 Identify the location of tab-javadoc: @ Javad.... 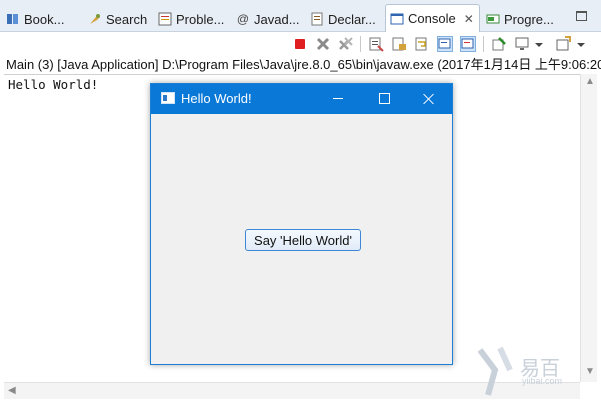
(267, 19).